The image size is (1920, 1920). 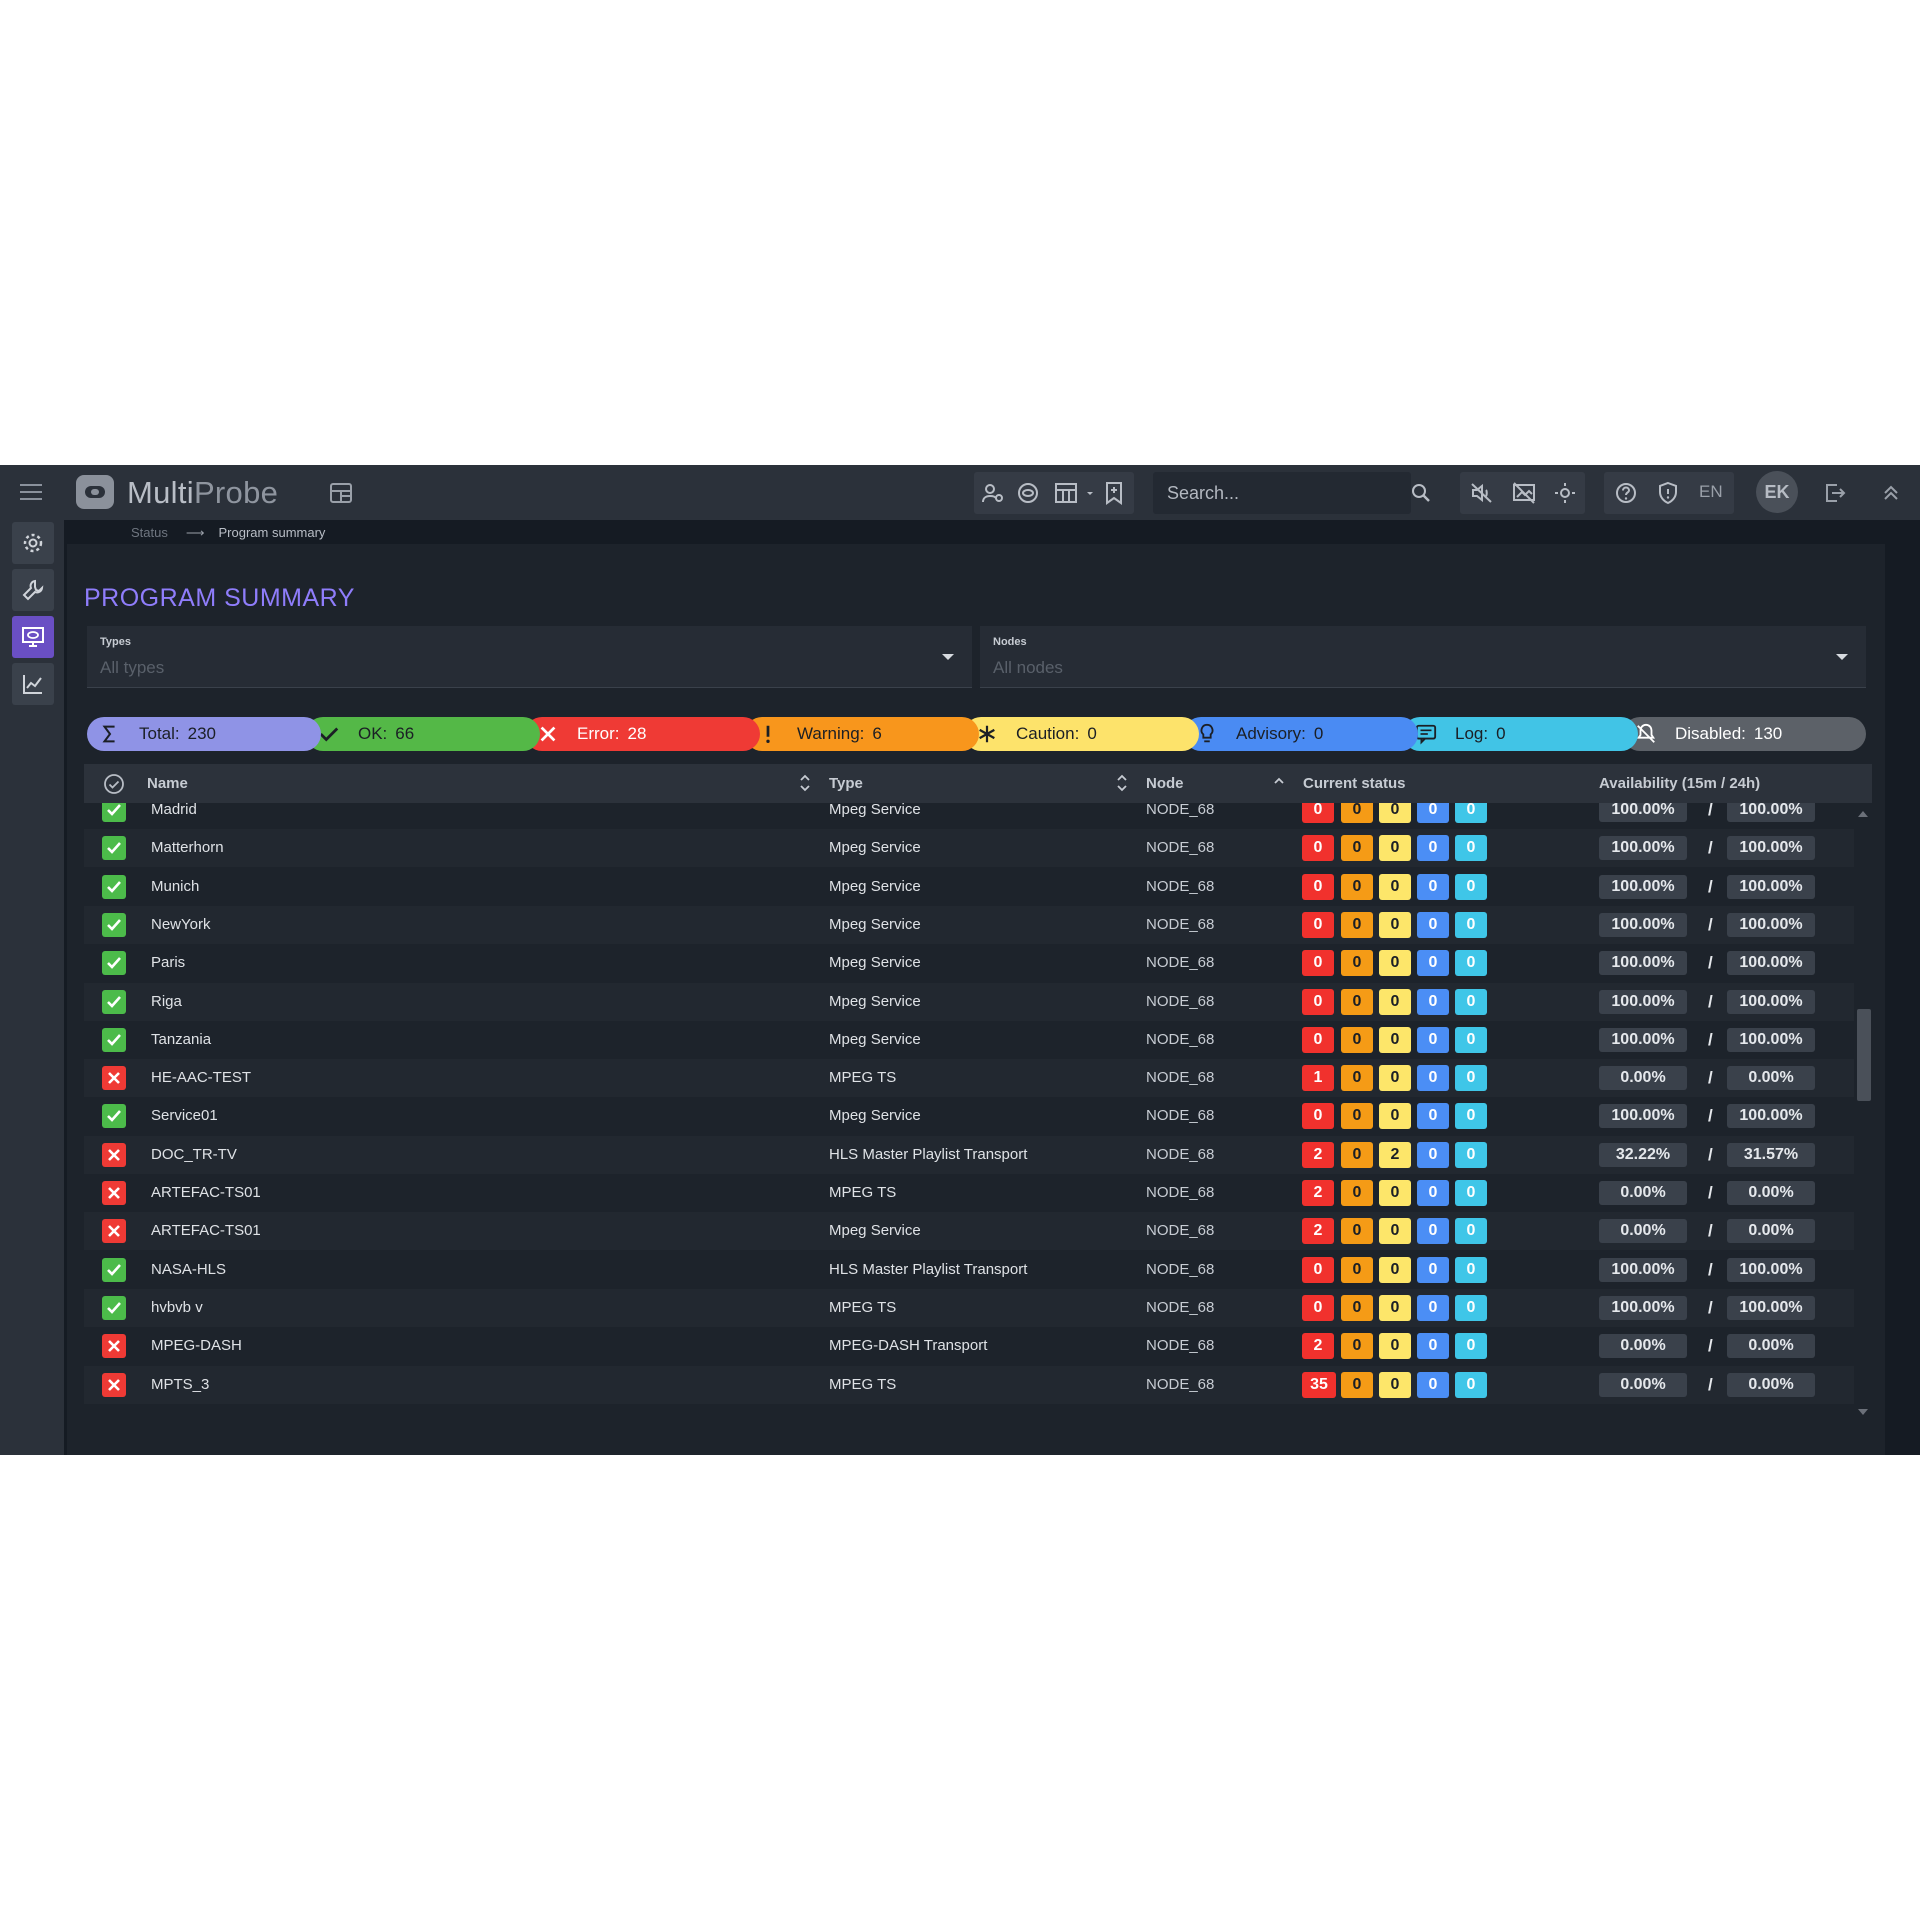 I want to click on table-row: MPTS_3 MPEG TS NODE_68 35 0 0 0 0 0.00%/0.00%, so click(x=969, y=1384).